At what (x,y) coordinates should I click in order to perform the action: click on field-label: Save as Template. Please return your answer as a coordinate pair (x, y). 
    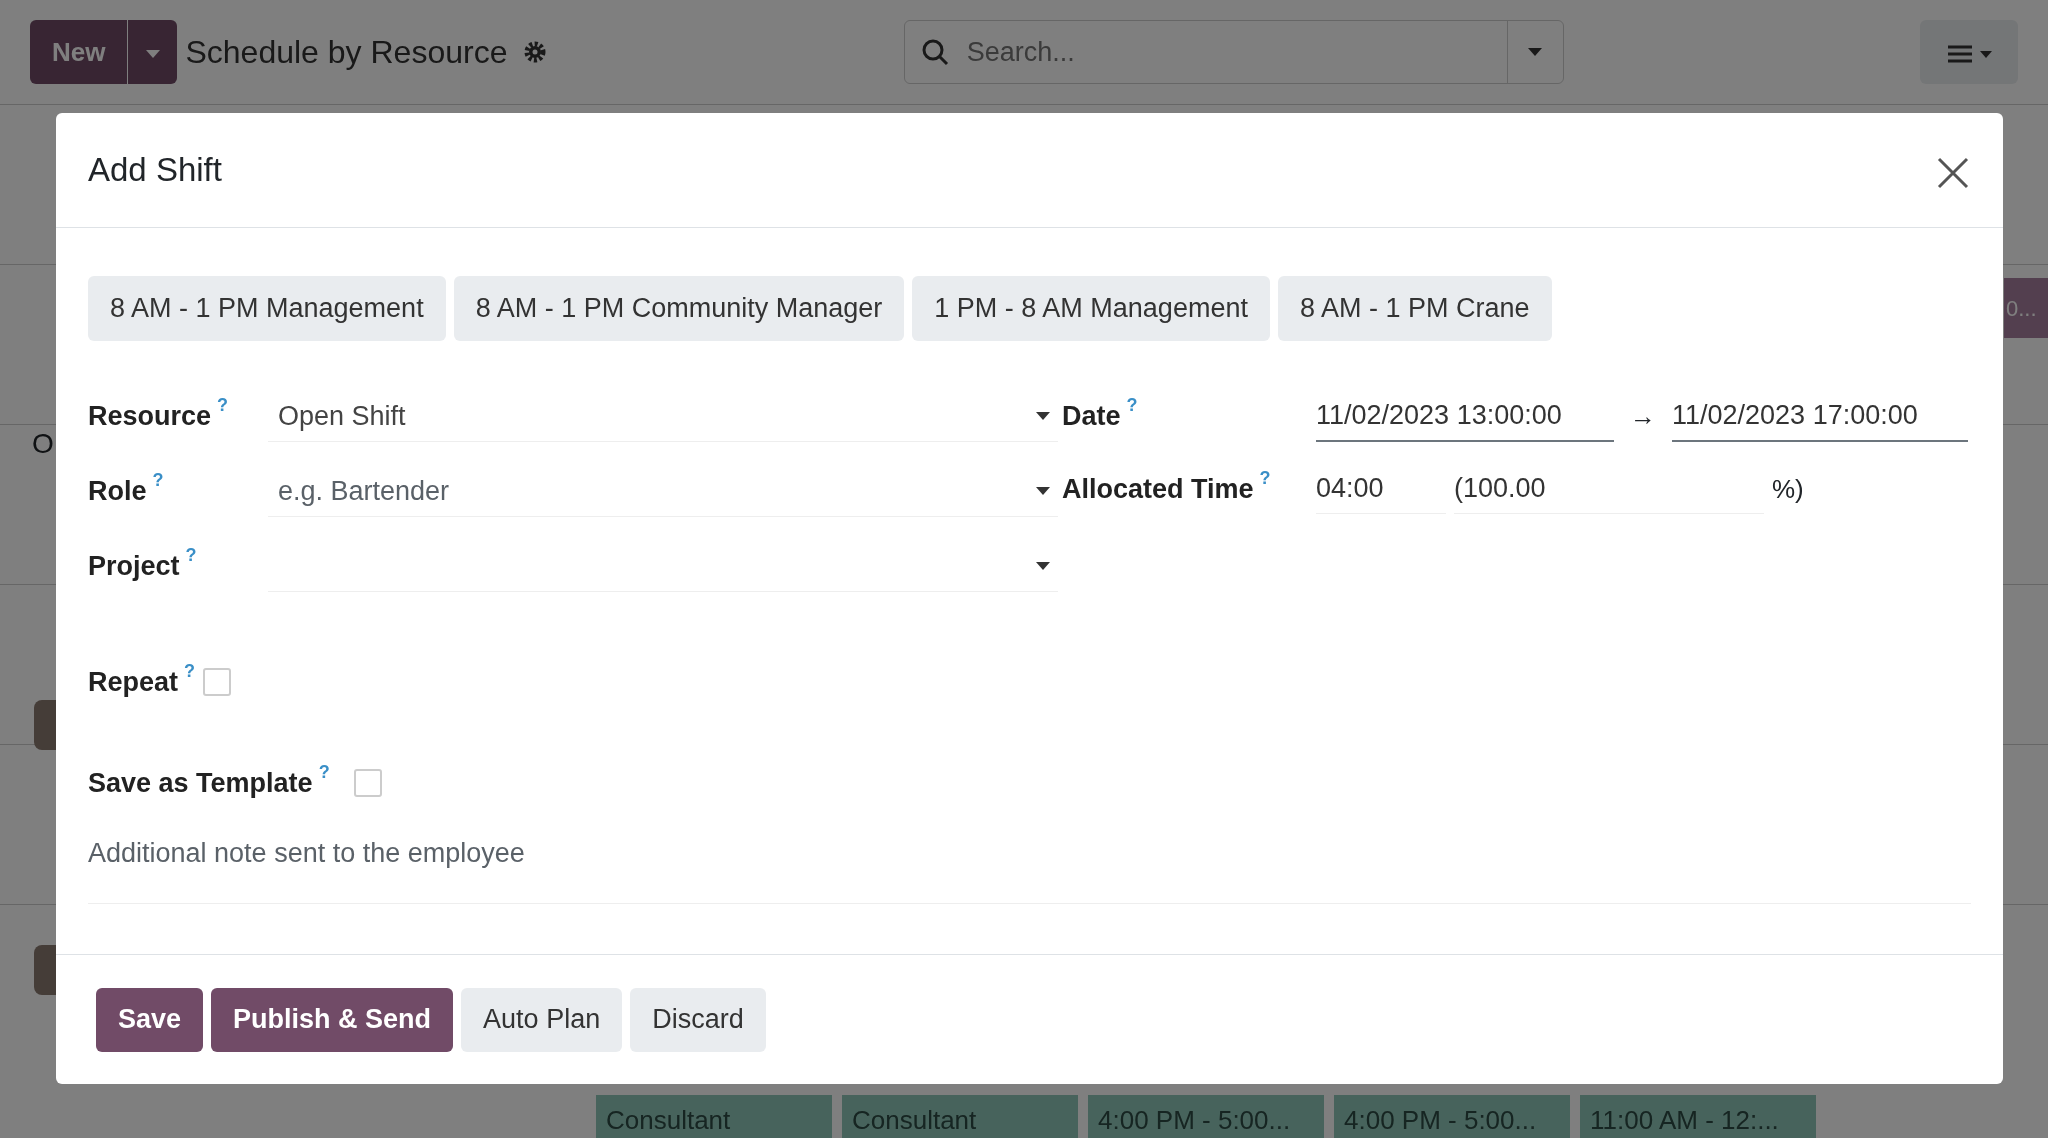
    Looking at the image, I should click on (200, 783).